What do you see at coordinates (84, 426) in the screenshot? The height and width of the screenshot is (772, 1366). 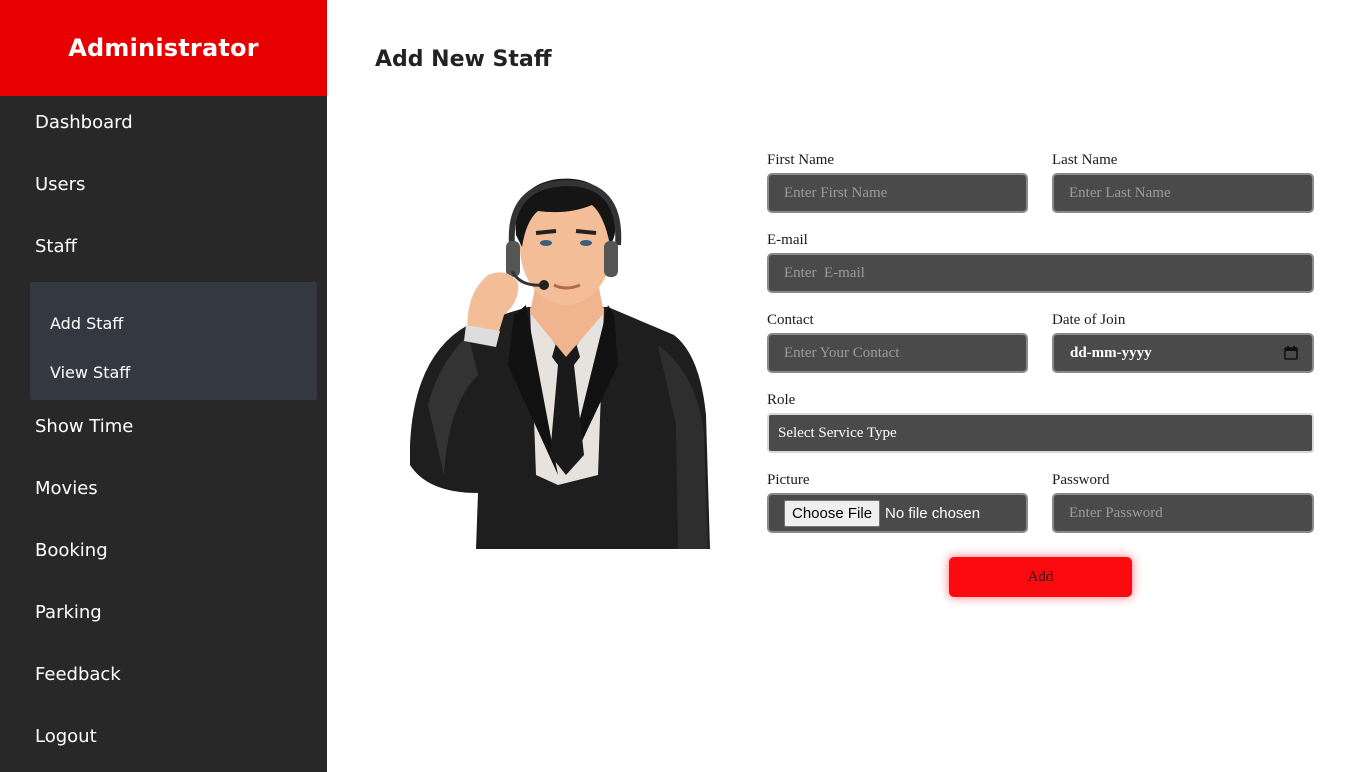 I see `sidebar-item-show-time: Show Time` at bounding box center [84, 426].